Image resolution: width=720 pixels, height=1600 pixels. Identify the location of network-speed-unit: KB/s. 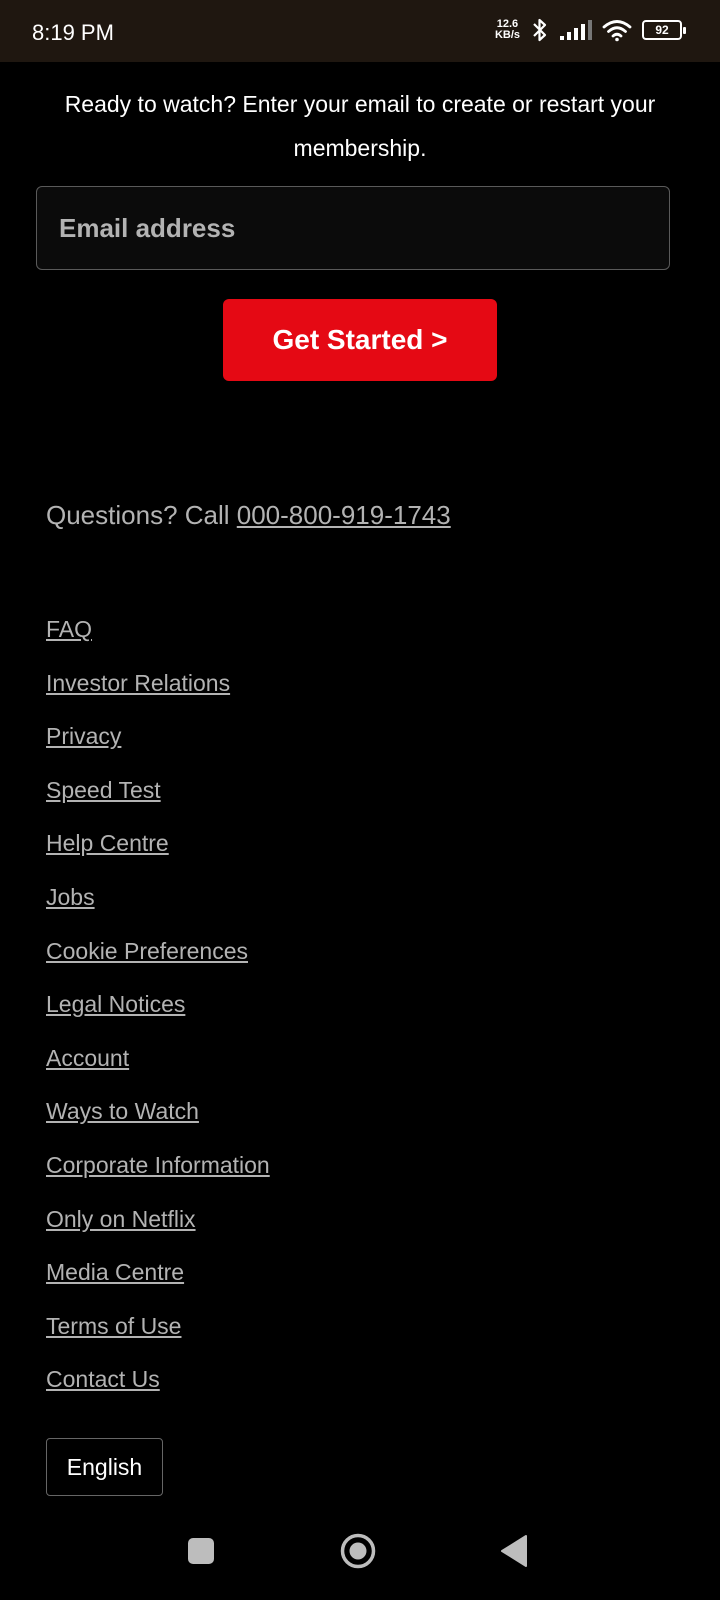
(507, 35).